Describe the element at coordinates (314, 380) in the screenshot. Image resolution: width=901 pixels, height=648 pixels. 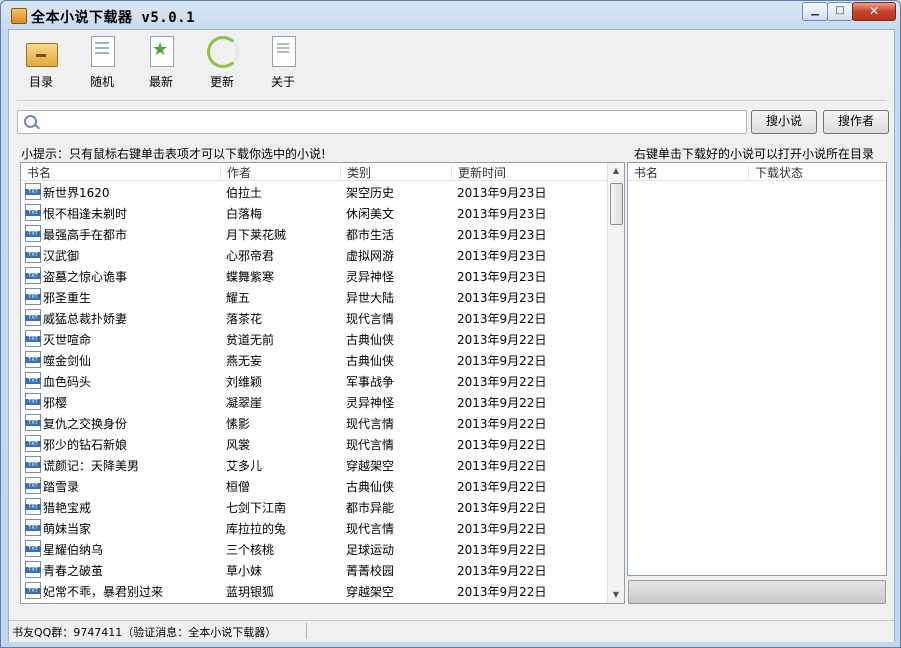
I see `table-row: 血色码头 刘维颖 军事战争 2013年9月22日` at that location.